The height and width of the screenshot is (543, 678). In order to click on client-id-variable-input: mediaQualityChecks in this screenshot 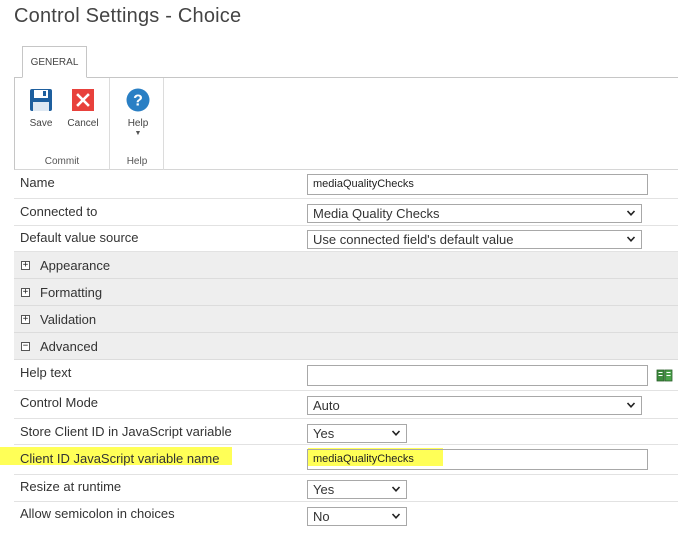, I will do `click(477, 459)`.